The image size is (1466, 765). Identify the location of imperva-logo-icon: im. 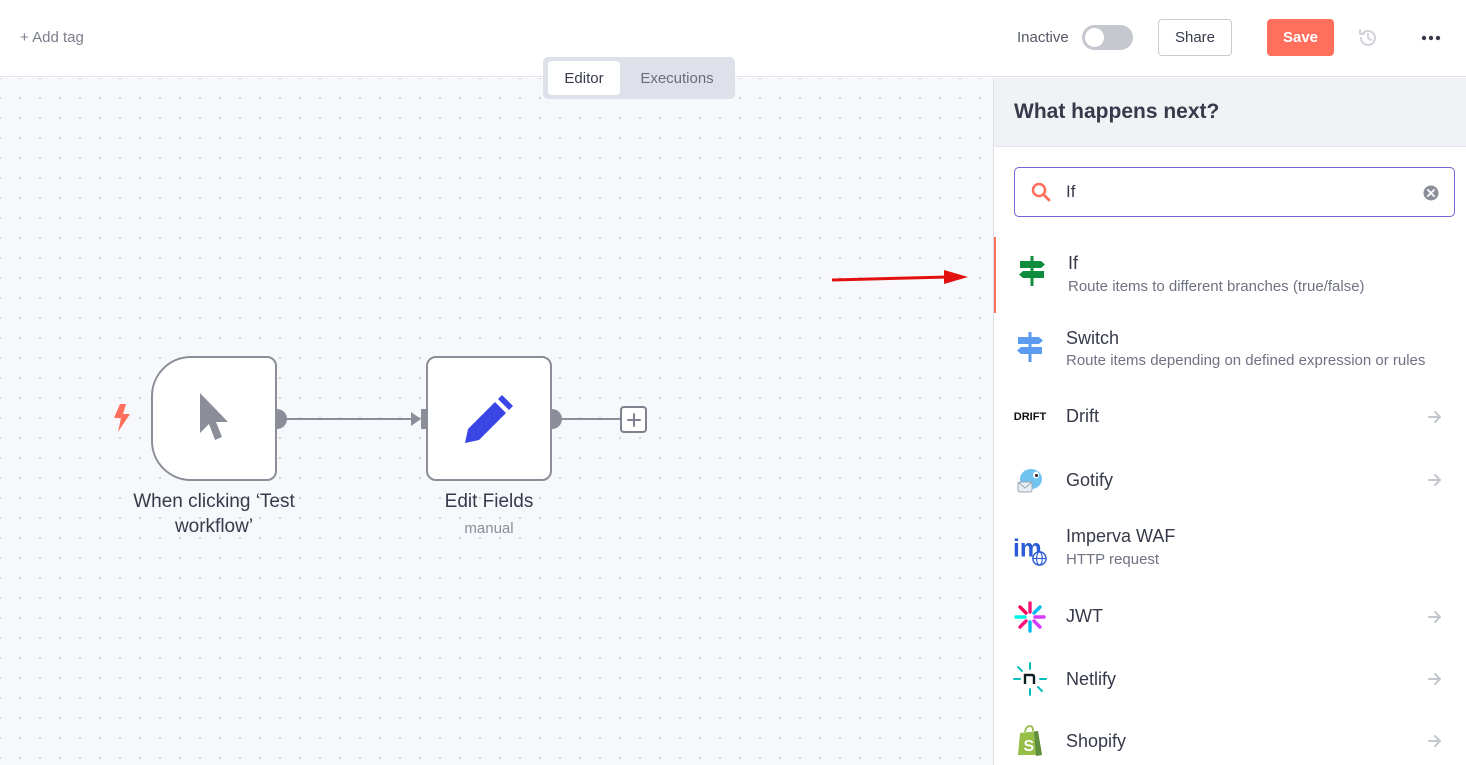
(1030, 550).